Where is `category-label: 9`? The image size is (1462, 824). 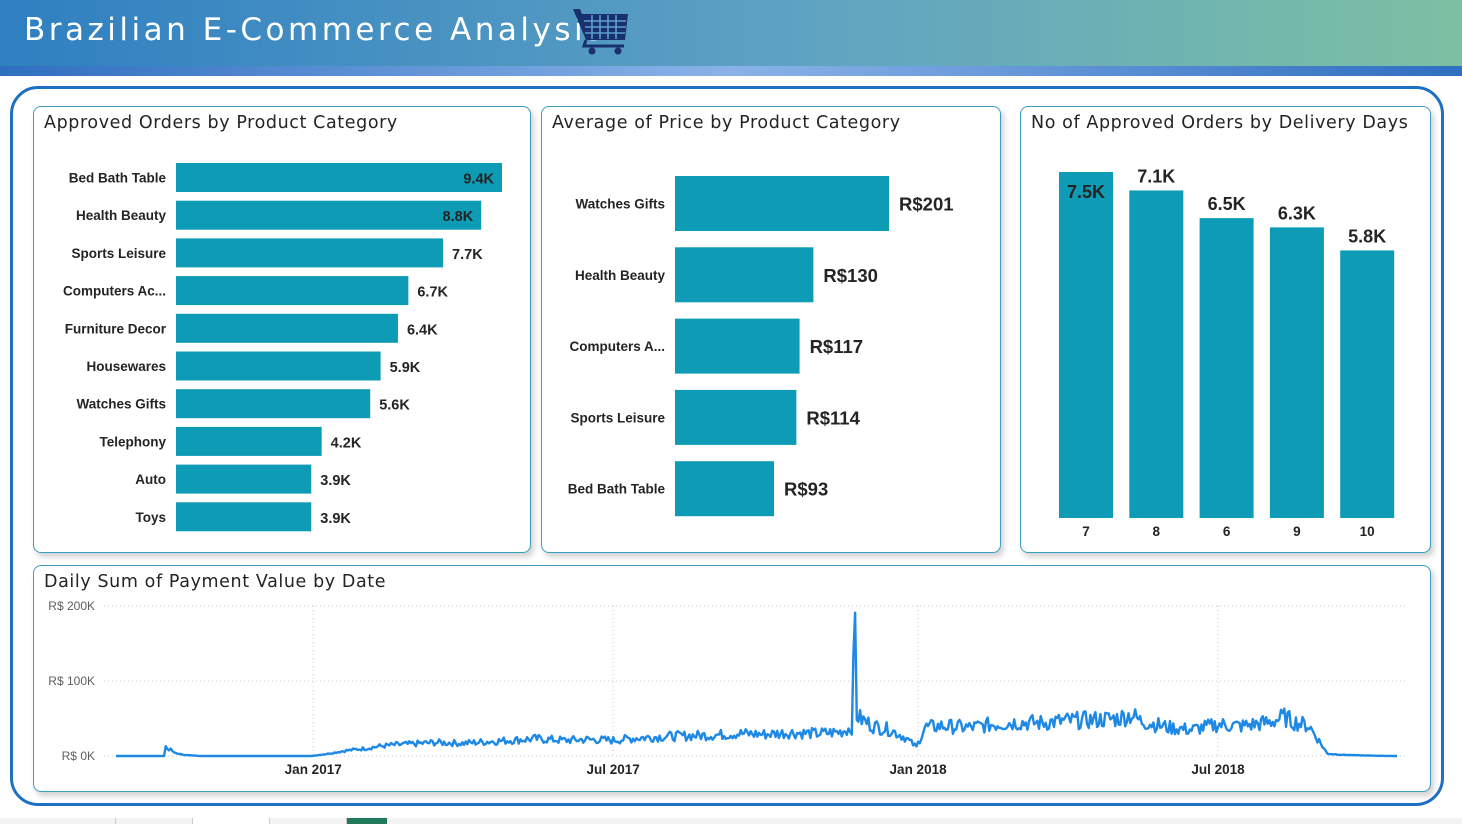 category-label: 9 is located at coordinates (1297, 531).